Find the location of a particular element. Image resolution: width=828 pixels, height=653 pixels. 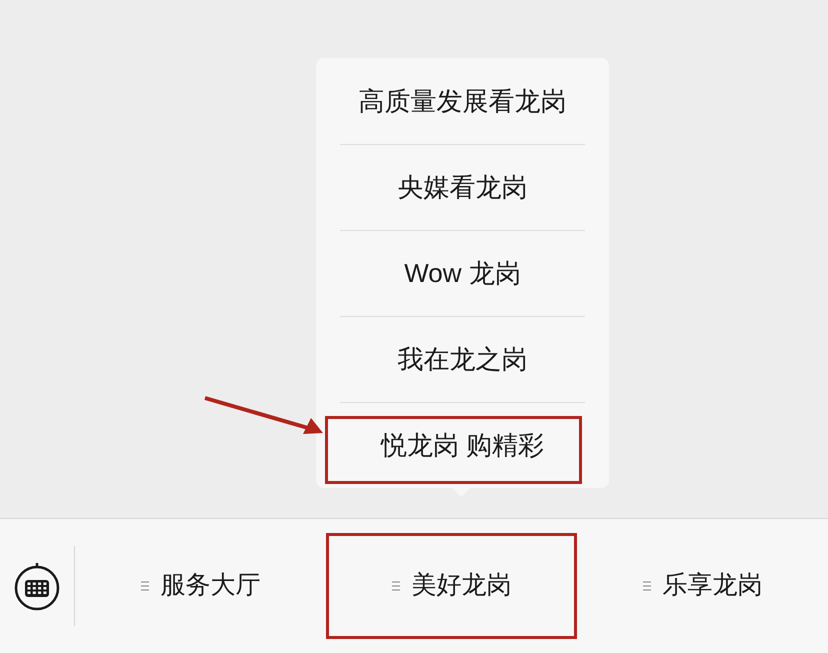

menu-item: 我在龙之岗 is located at coordinates (463, 359).